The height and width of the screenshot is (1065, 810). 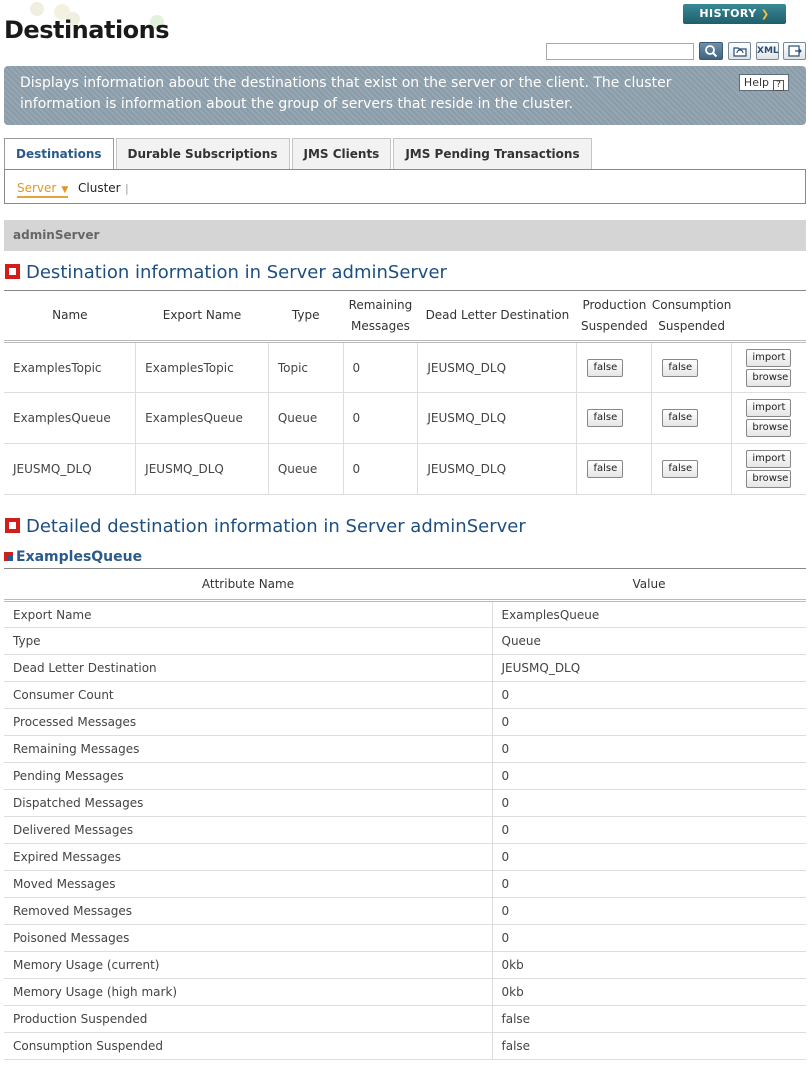 I want to click on cell-consumption: false, so click(x=691, y=418).